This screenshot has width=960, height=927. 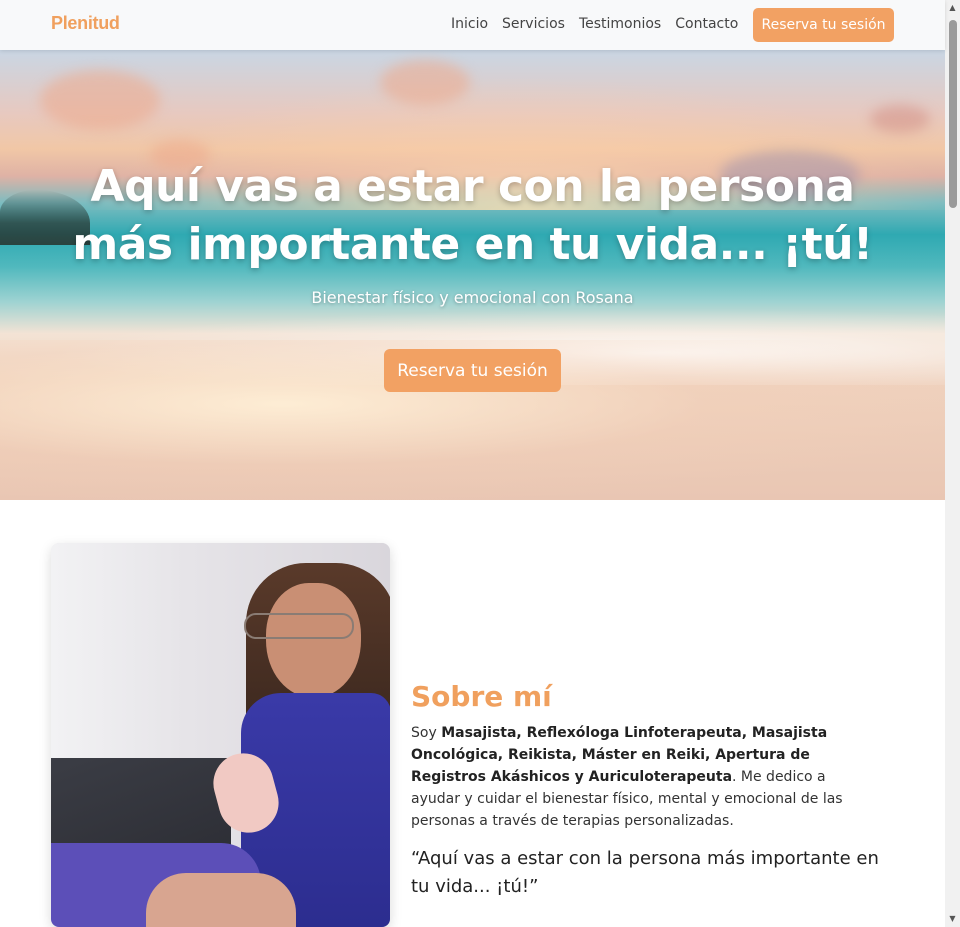 I want to click on therapist-photo, so click(x=220, y=735).